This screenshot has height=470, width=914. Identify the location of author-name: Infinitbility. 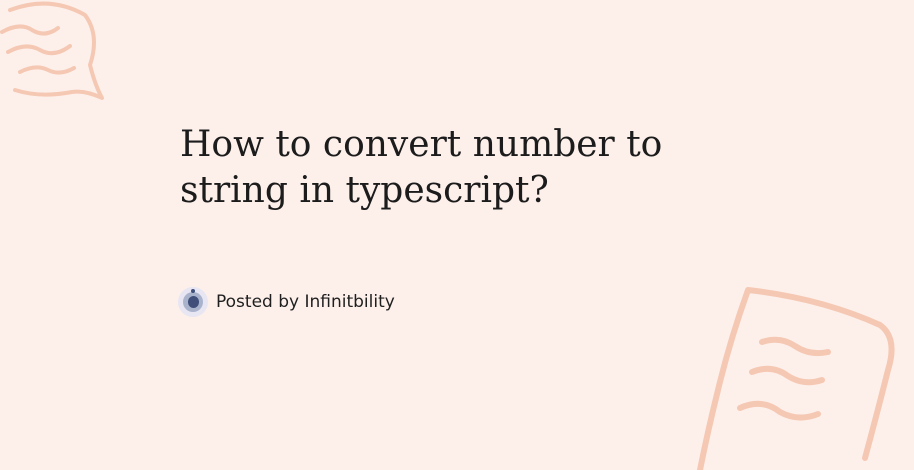
(349, 302).